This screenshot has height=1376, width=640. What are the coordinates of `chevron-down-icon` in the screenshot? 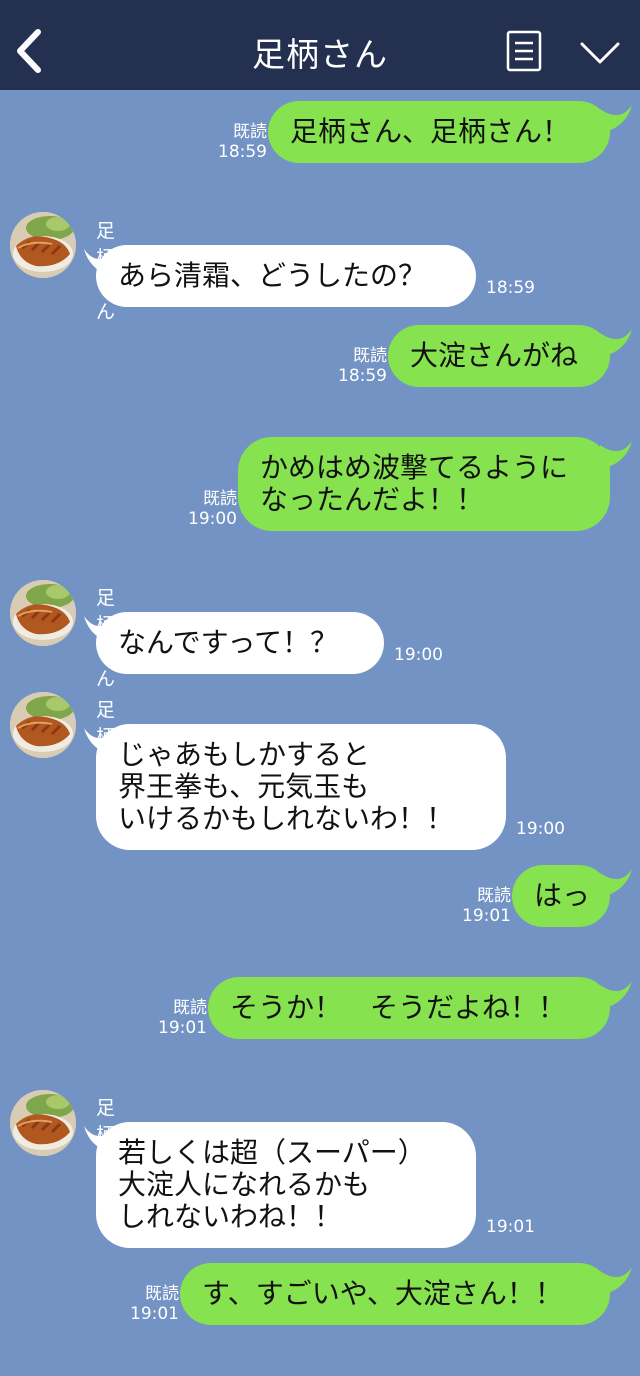 It's located at (600, 53).